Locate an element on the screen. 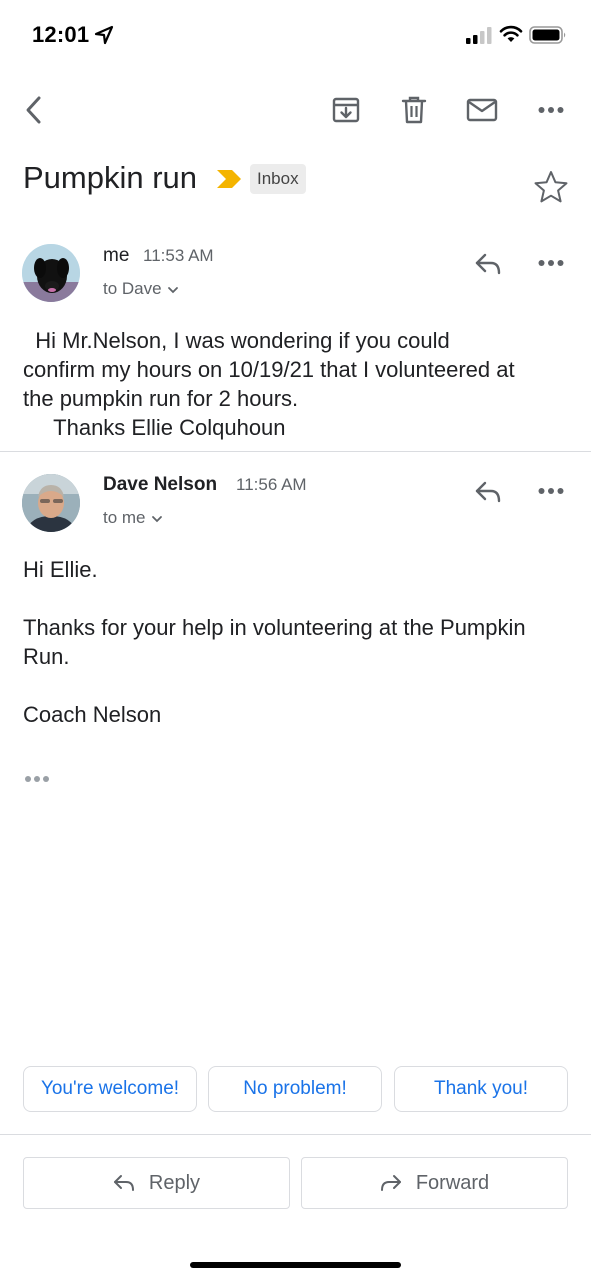 This screenshot has height=1280, width=591. recipient-label: to me is located at coordinates (124, 517).